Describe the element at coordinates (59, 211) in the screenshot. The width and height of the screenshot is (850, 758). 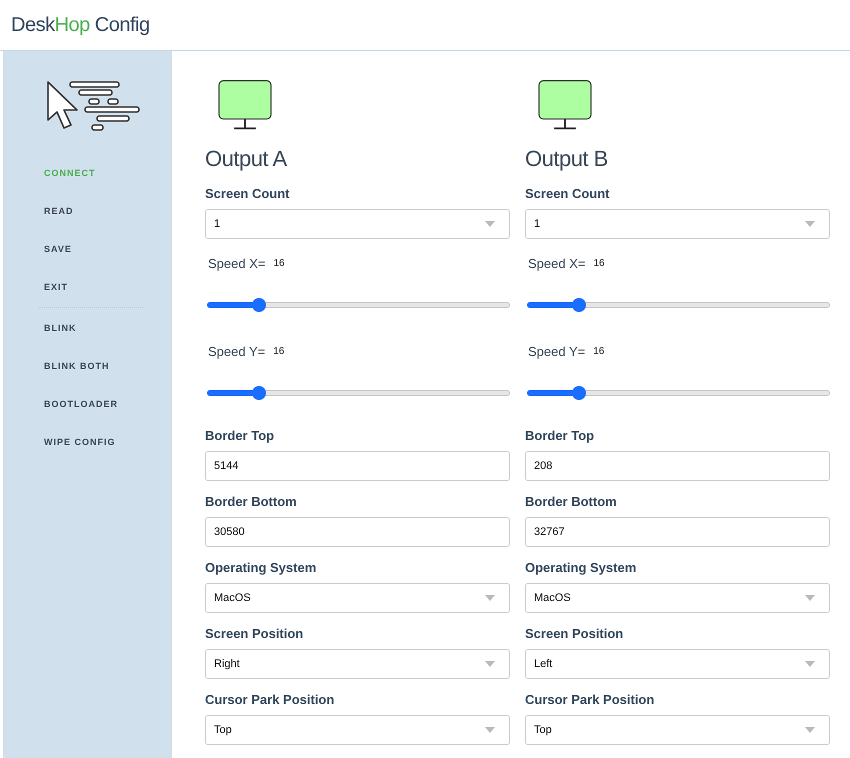
I see `sidebar-menu-item: READ` at that location.